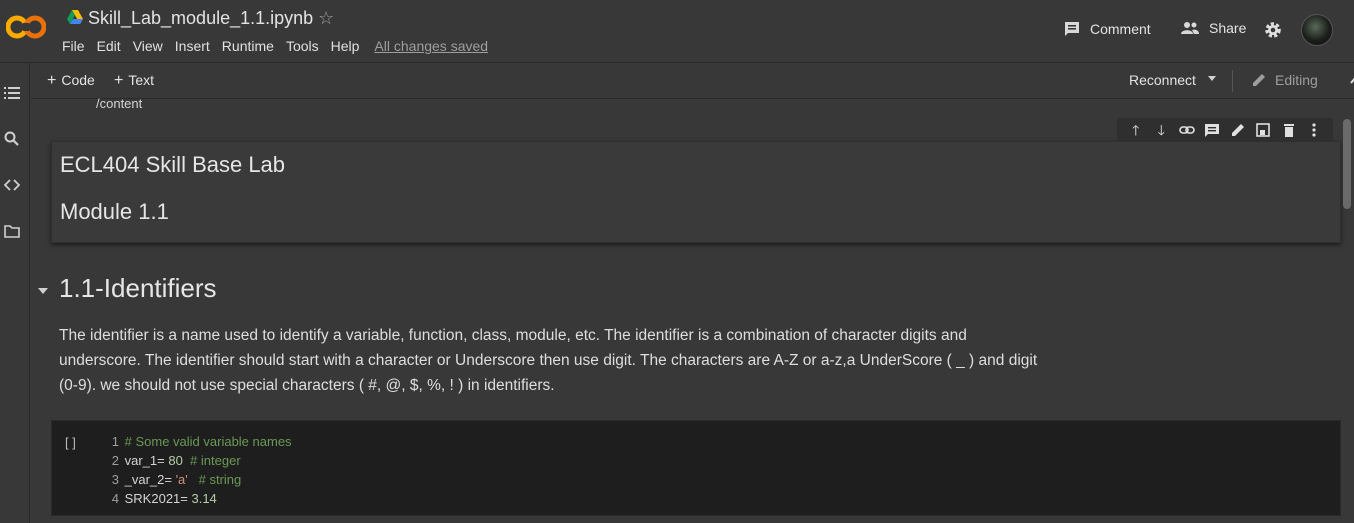 The height and width of the screenshot is (523, 1354). What do you see at coordinates (214, 479) in the screenshot?
I see `code-comment: # string` at bounding box center [214, 479].